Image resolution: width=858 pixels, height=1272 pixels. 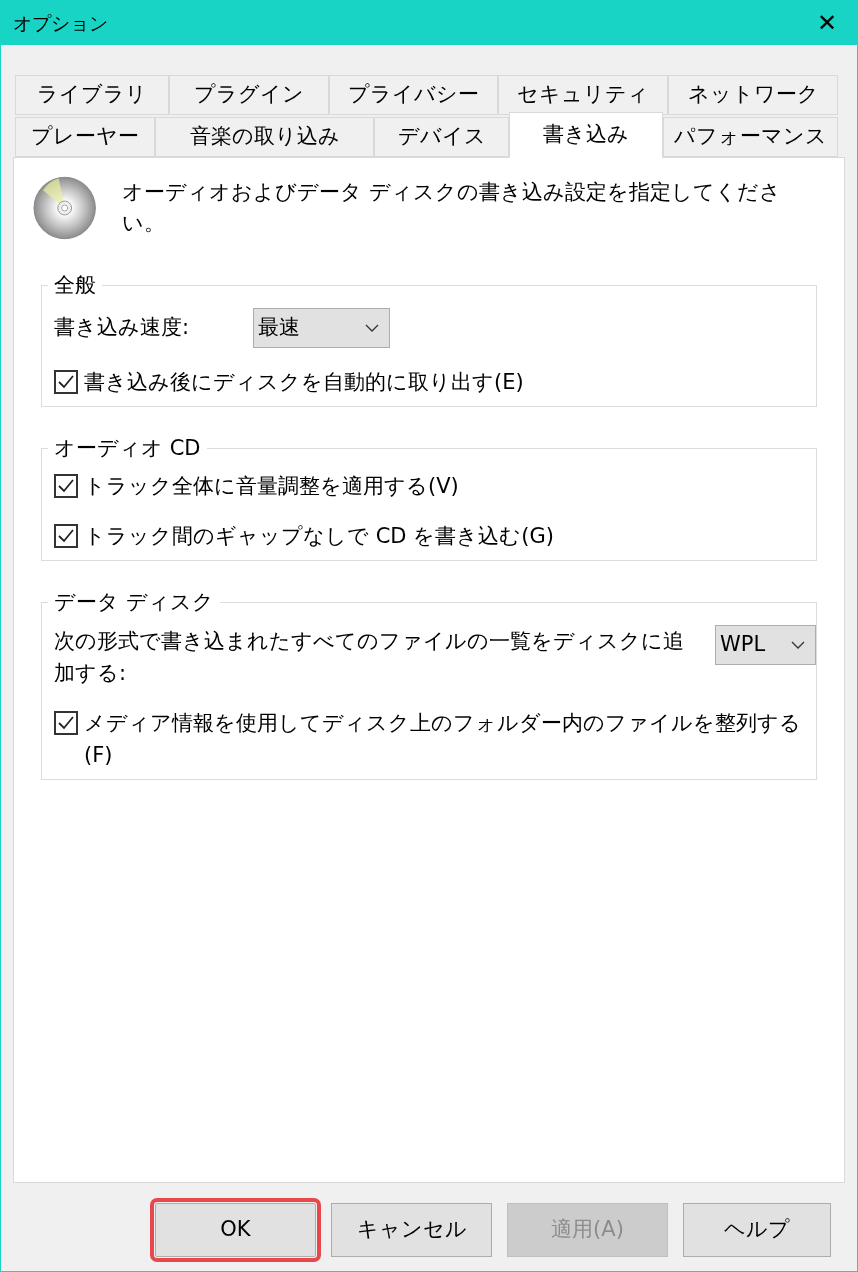 What do you see at coordinates (586, 135) in the screenshot?
I see `tab: 書き込み` at bounding box center [586, 135].